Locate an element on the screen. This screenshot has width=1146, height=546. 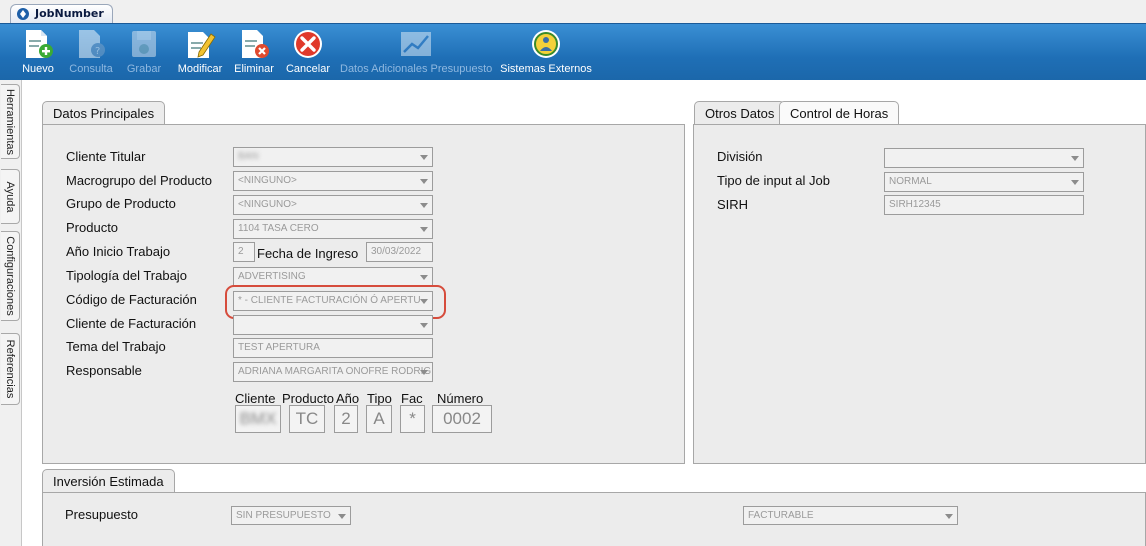
side-tab-label: Referencias is located at coordinates (10, 369).